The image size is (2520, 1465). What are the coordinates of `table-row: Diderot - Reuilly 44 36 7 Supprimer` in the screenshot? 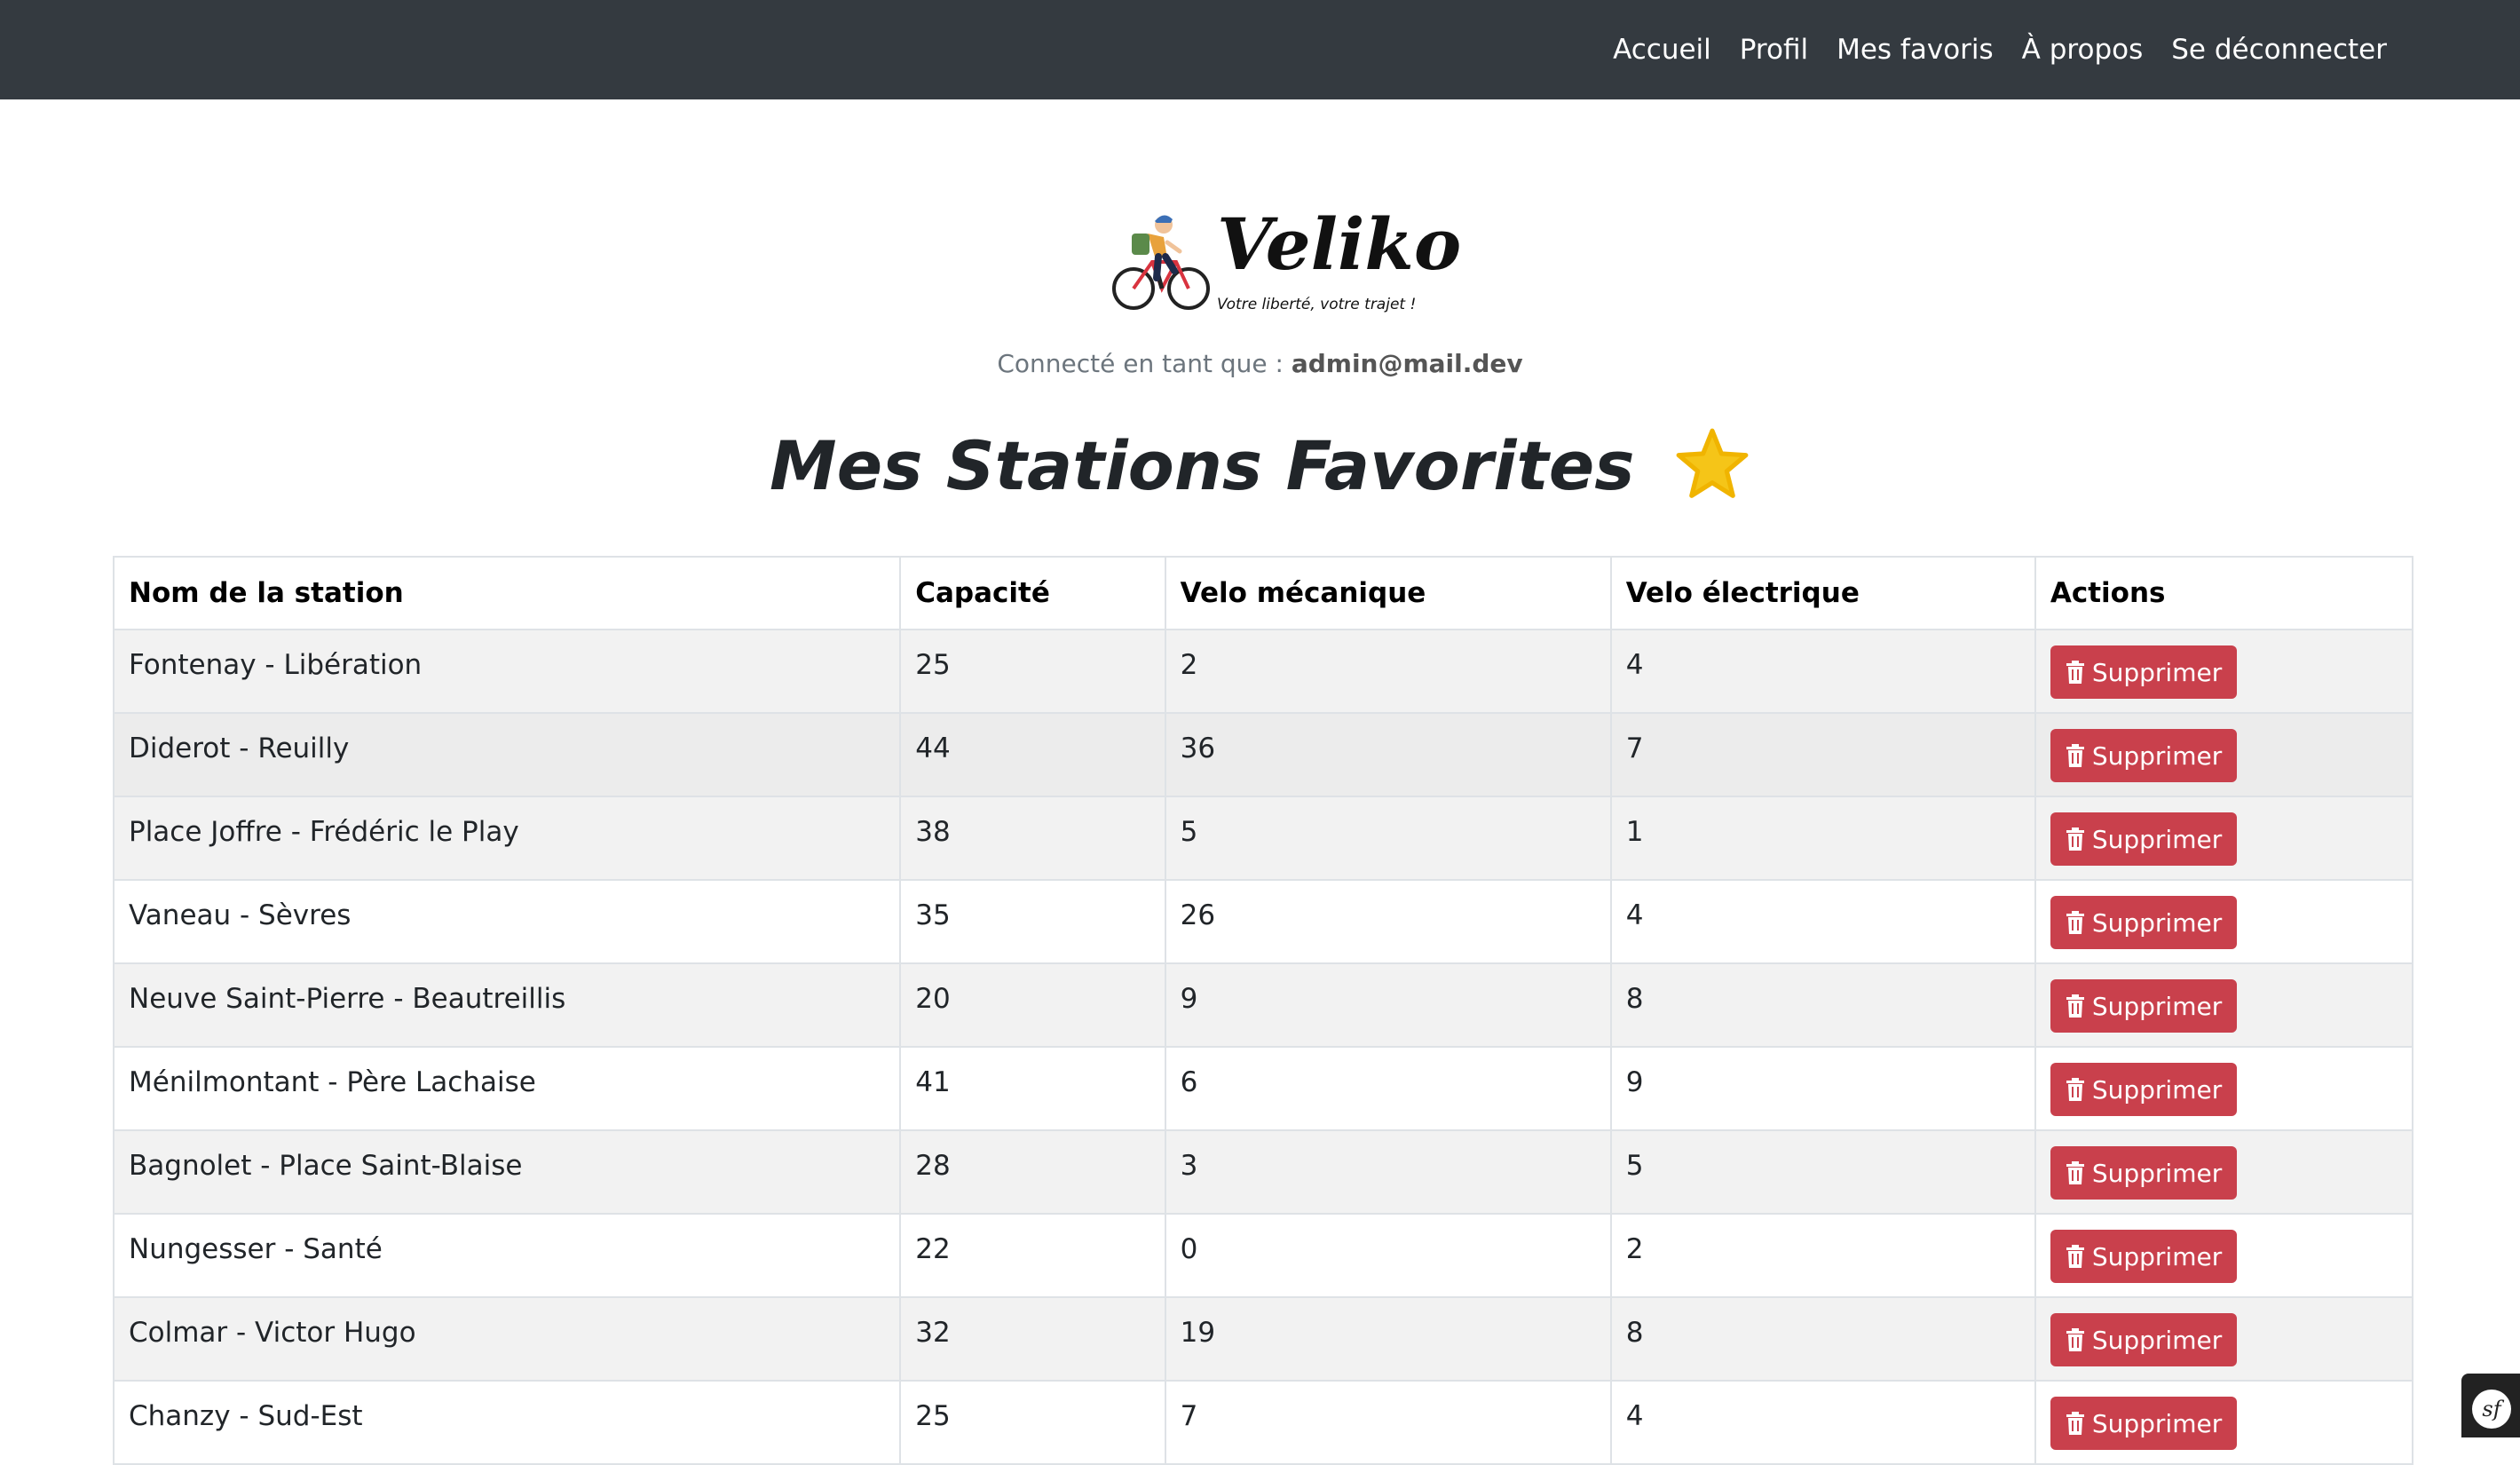 It's located at (1263, 755).